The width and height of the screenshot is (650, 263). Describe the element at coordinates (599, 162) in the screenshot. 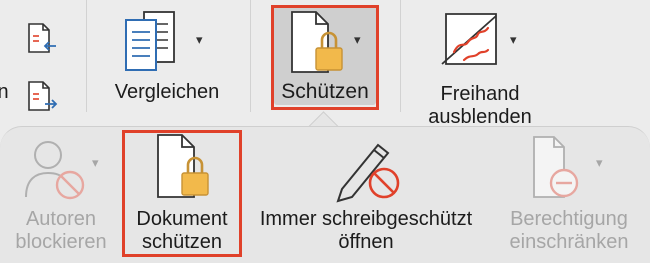

I see `restrict-permission-chevron-down-icon: ▾` at that location.